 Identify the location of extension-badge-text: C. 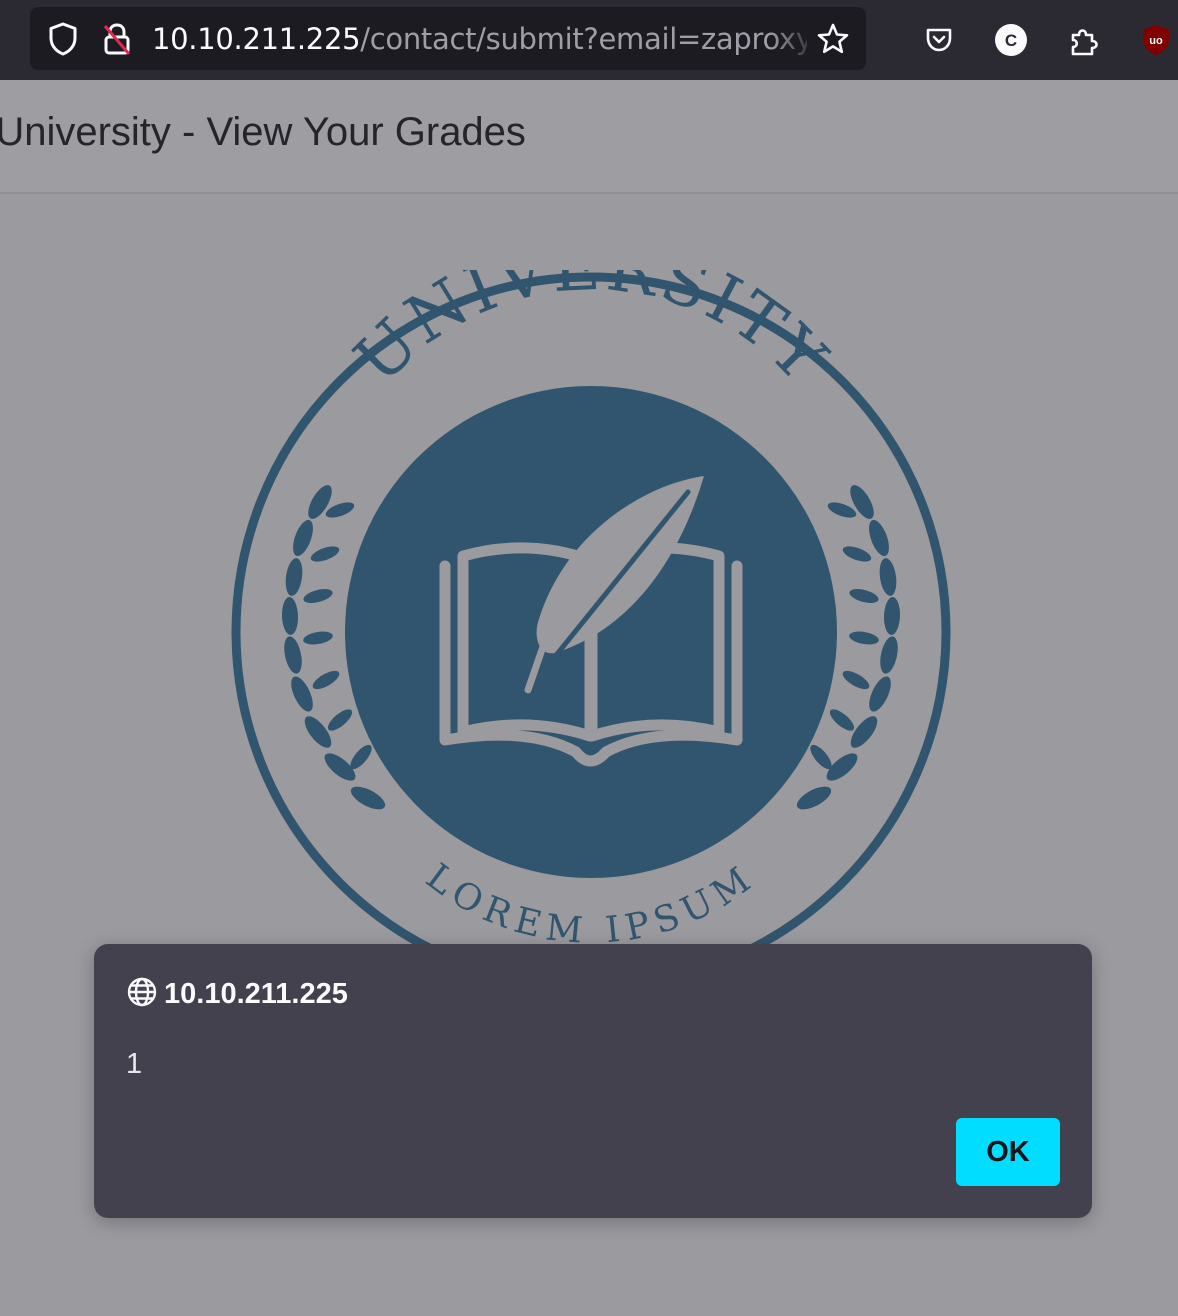
(1011, 40).